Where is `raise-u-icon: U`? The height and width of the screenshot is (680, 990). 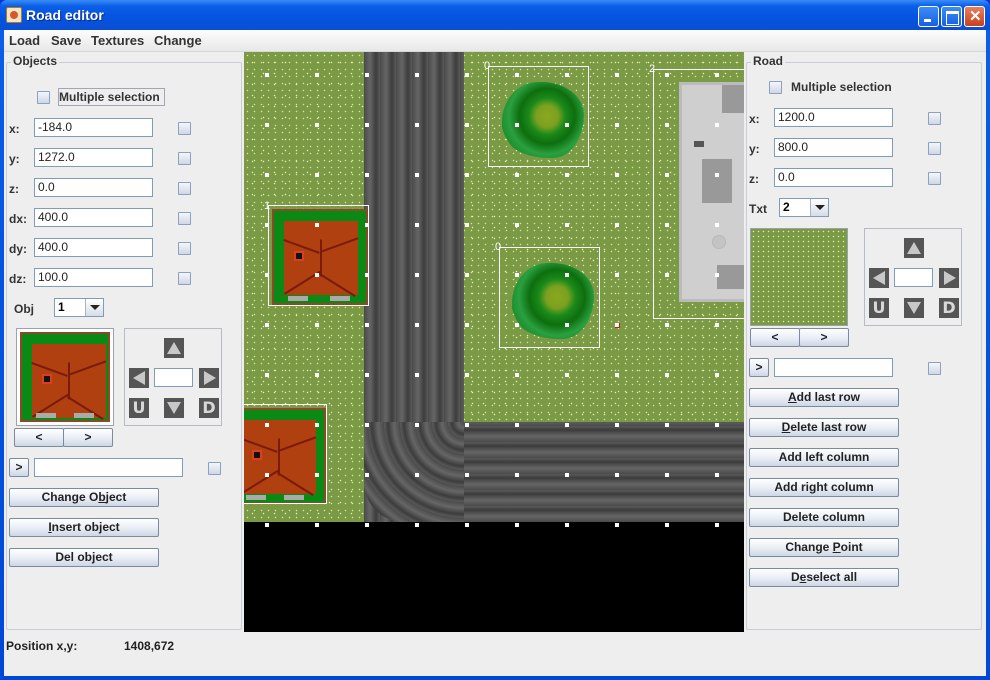 raise-u-icon: U is located at coordinates (139, 408).